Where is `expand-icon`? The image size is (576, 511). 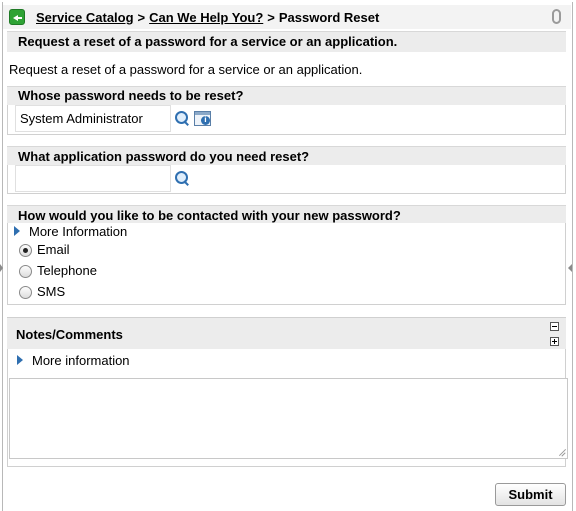
expand-icon is located at coordinates (554, 341).